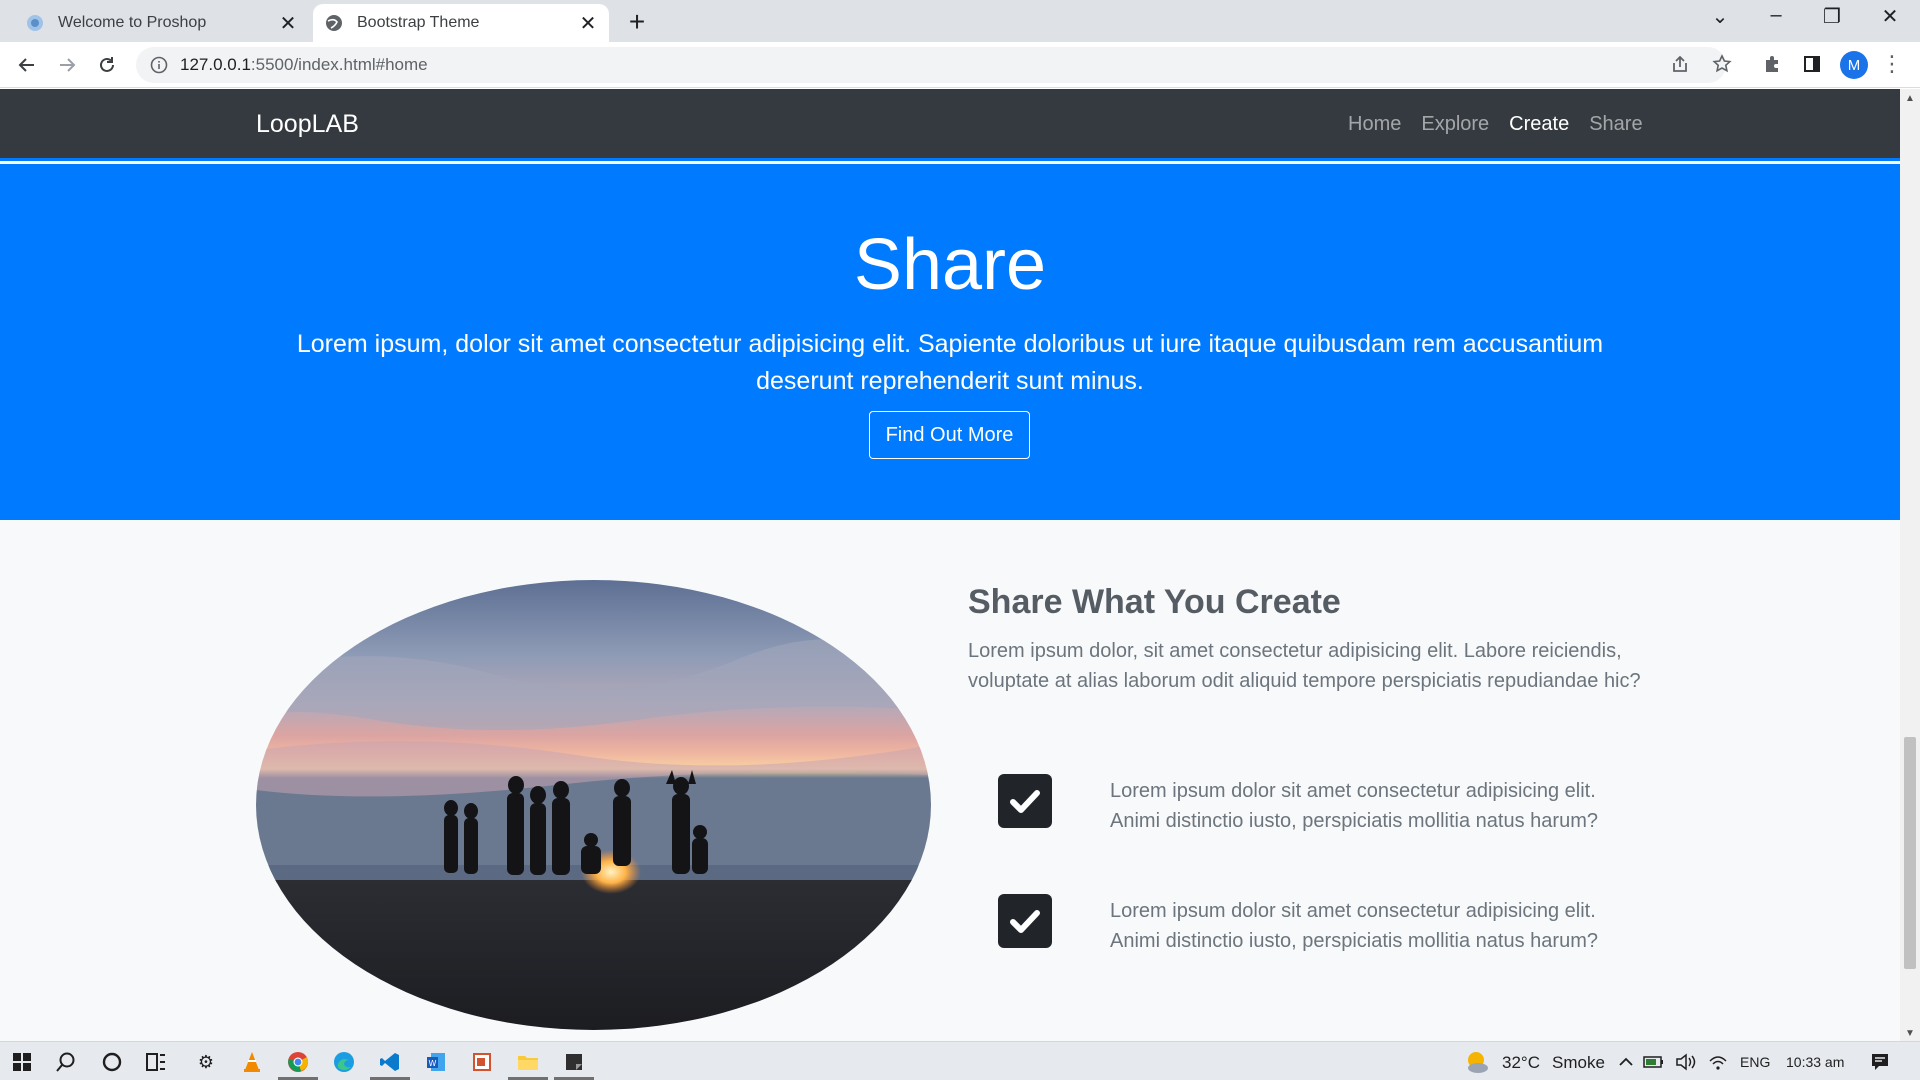 Image resolution: width=1920 pixels, height=1080 pixels. What do you see at coordinates (252, 1062) in the screenshot?
I see `vlc-cone-icon` at bounding box center [252, 1062].